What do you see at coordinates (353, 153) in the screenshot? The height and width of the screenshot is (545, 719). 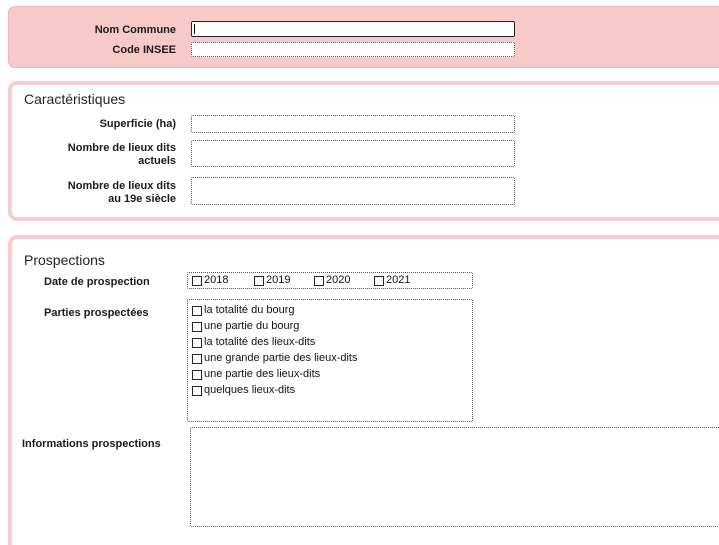 I see `lieux-dits-actuels-input` at bounding box center [353, 153].